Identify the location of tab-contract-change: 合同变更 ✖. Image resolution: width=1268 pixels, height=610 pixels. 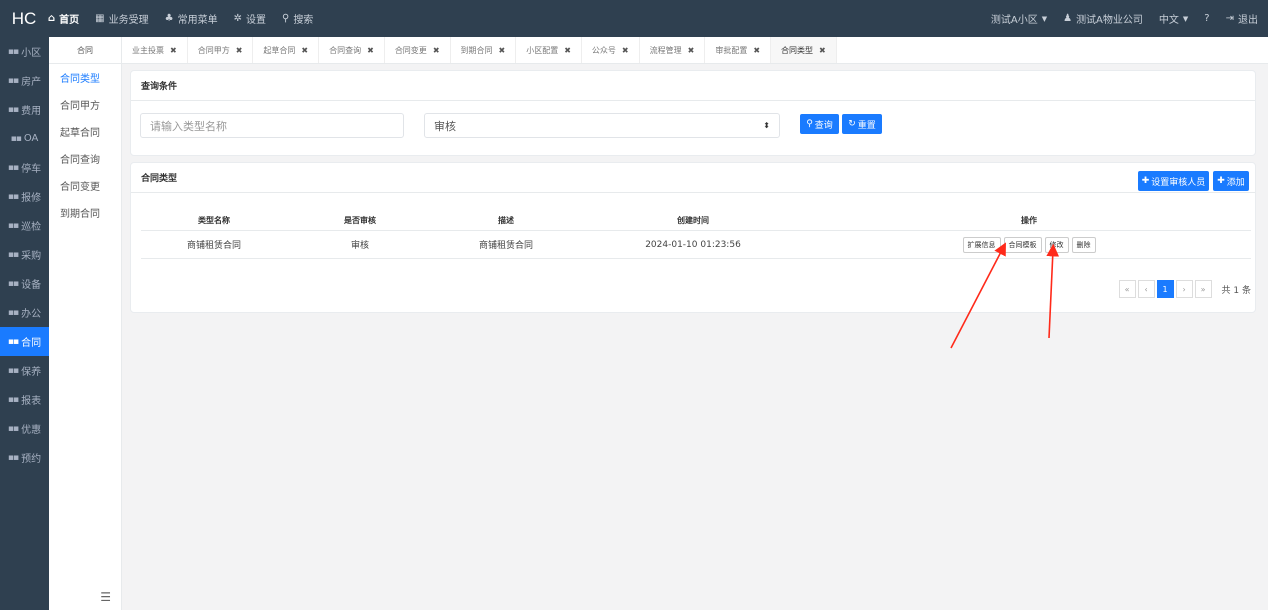
(418, 50).